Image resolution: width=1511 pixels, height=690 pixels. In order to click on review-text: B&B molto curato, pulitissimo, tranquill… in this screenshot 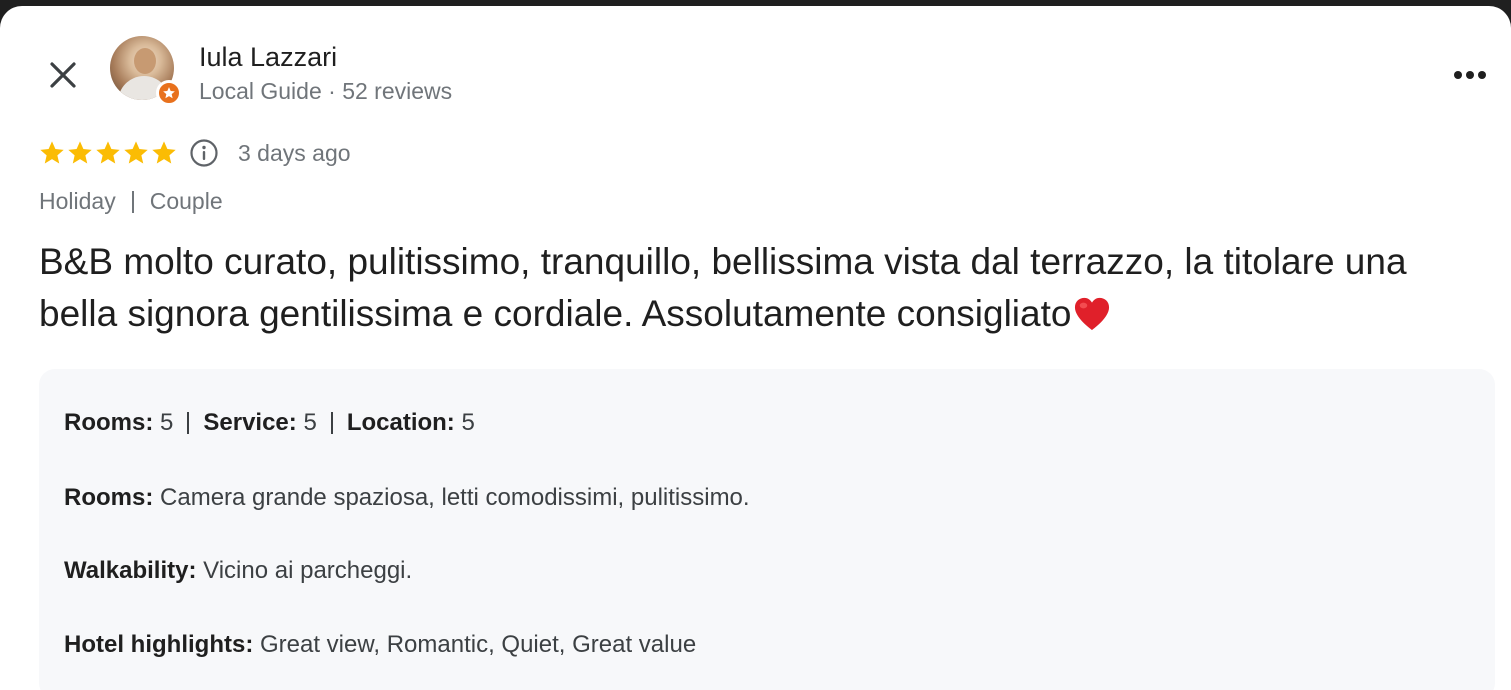, I will do `click(723, 287)`.